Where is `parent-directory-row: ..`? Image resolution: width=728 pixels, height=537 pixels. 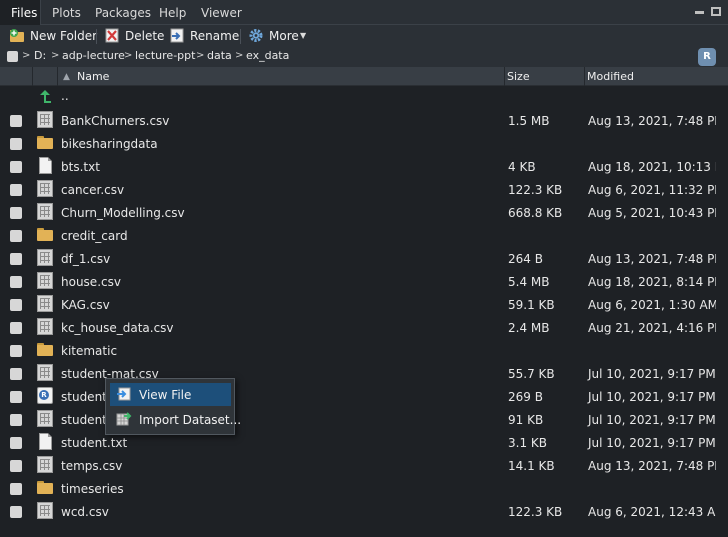 parent-directory-row: .. is located at coordinates (364, 97).